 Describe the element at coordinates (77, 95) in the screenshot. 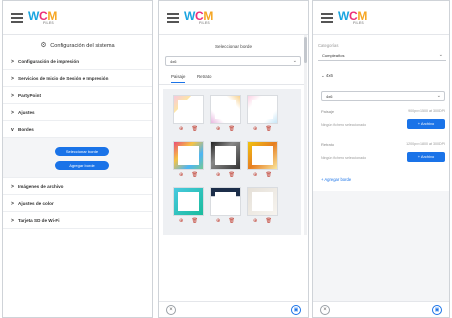

I see `menu-item-partypoint: > PartyPoint` at that location.